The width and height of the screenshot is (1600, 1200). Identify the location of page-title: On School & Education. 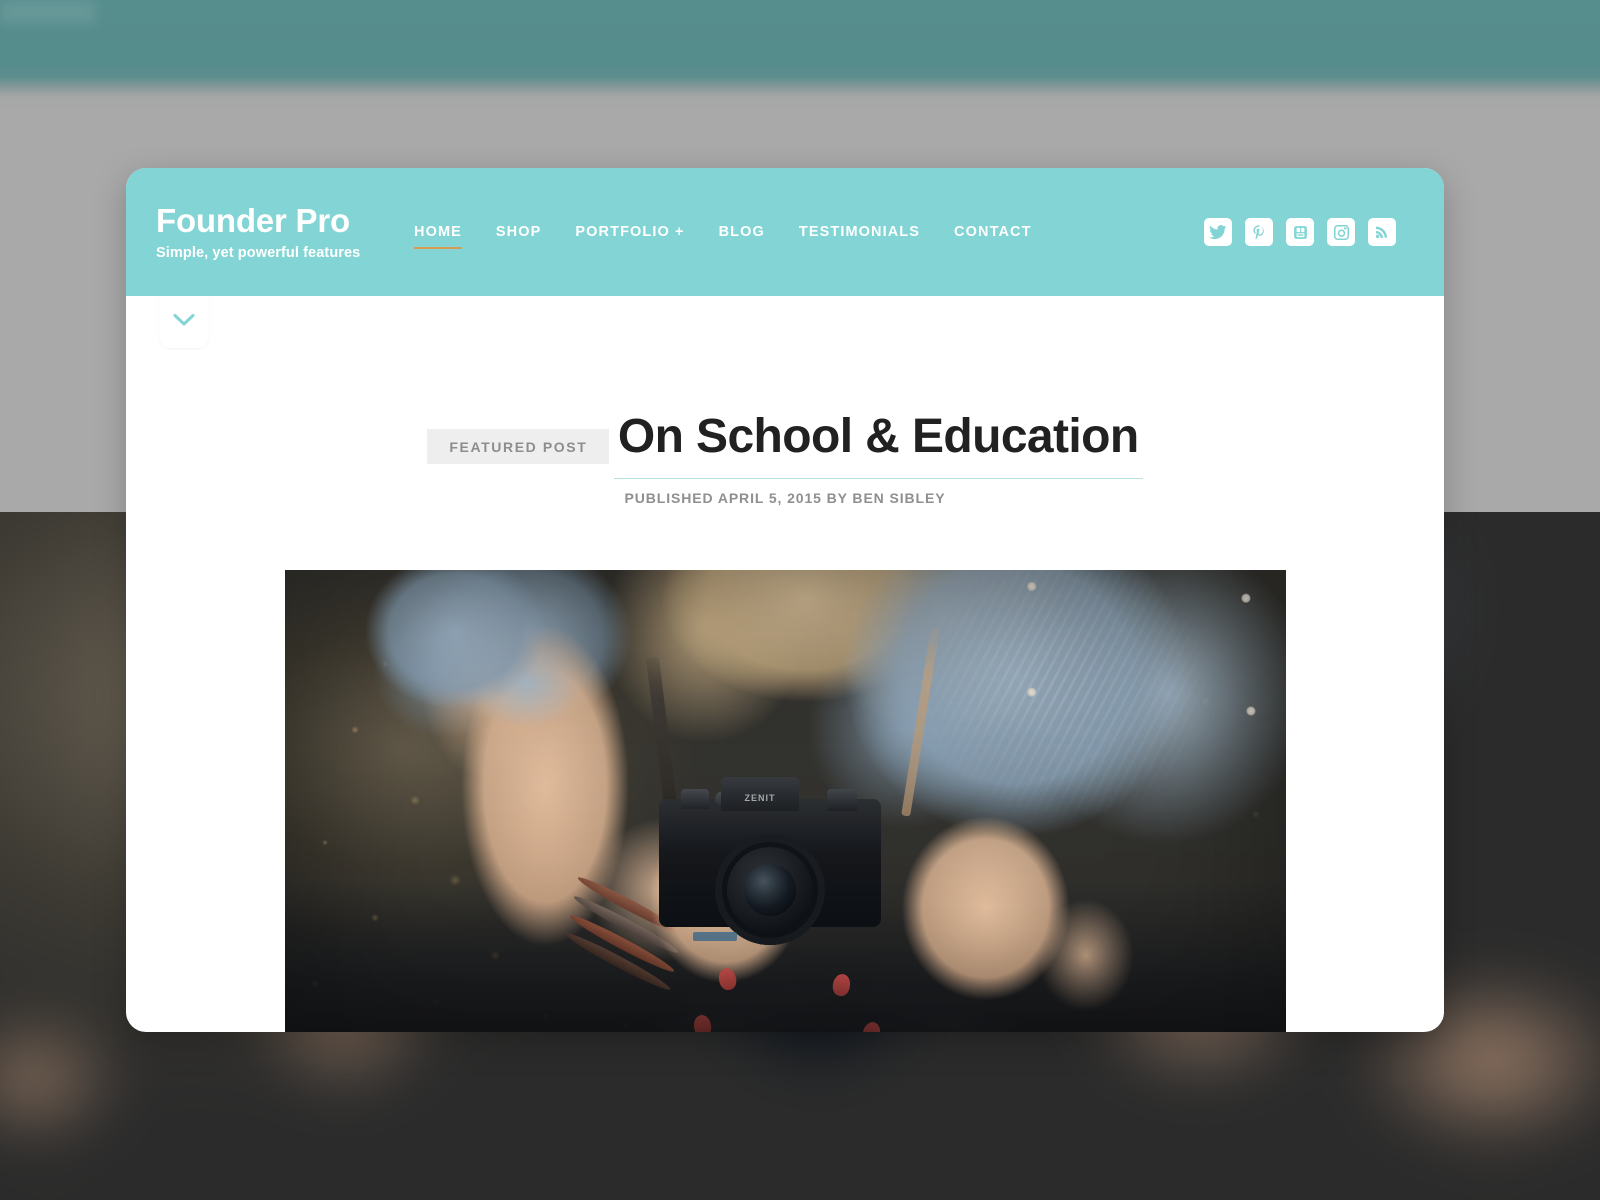
(878, 444).